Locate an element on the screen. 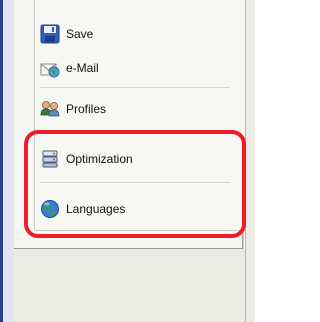 Image resolution: width=320 pixels, height=322 pixels. menu-item-email: e-Mail is located at coordinates (69, 68).